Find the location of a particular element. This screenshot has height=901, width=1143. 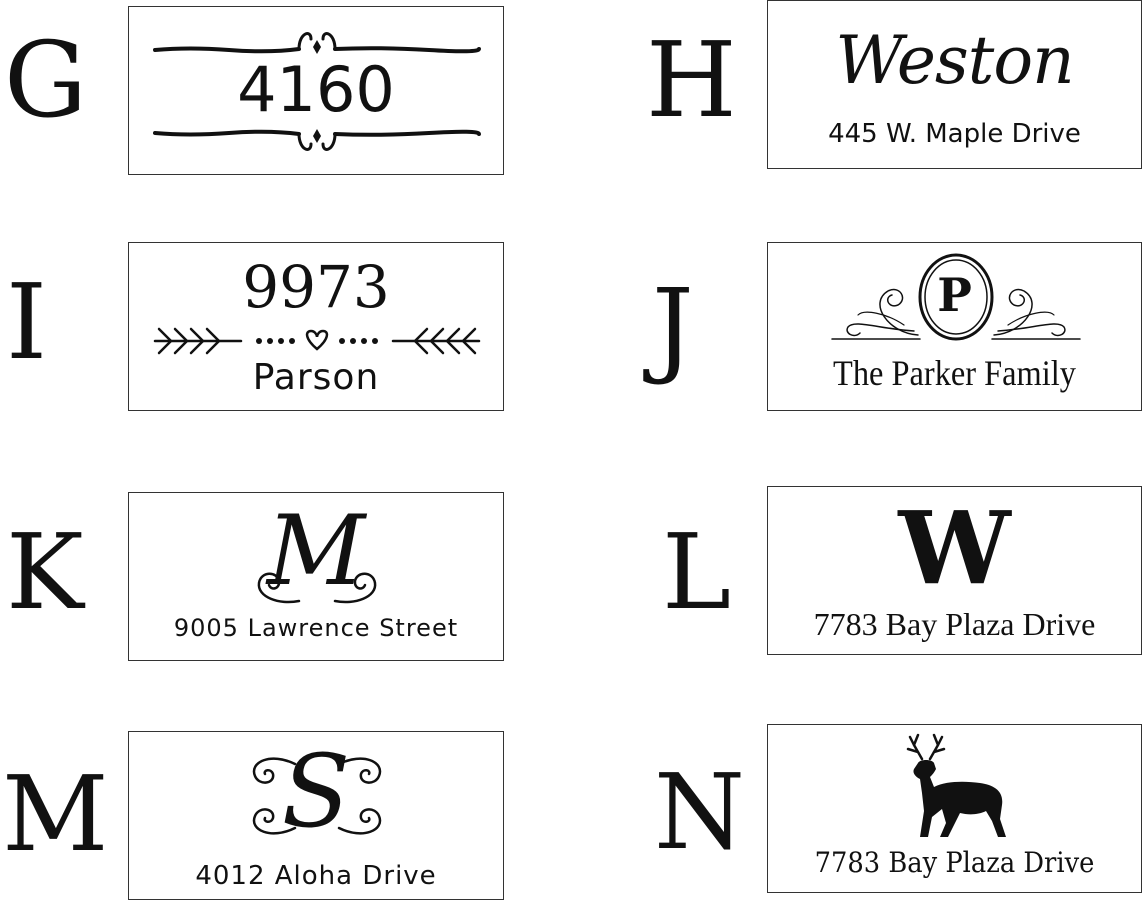

design-card-g: 4160 is located at coordinates (316, 90).